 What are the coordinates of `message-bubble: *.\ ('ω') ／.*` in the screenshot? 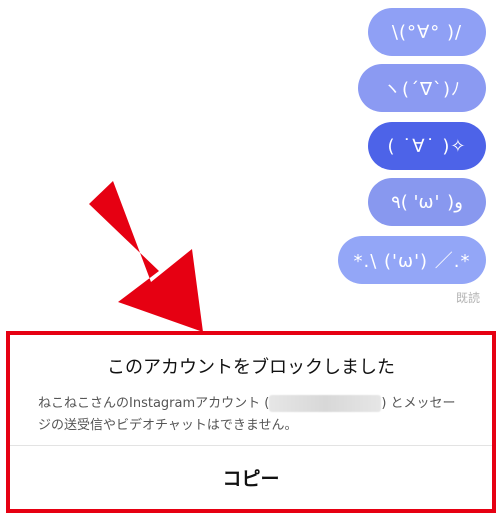 It's located at (412, 260).